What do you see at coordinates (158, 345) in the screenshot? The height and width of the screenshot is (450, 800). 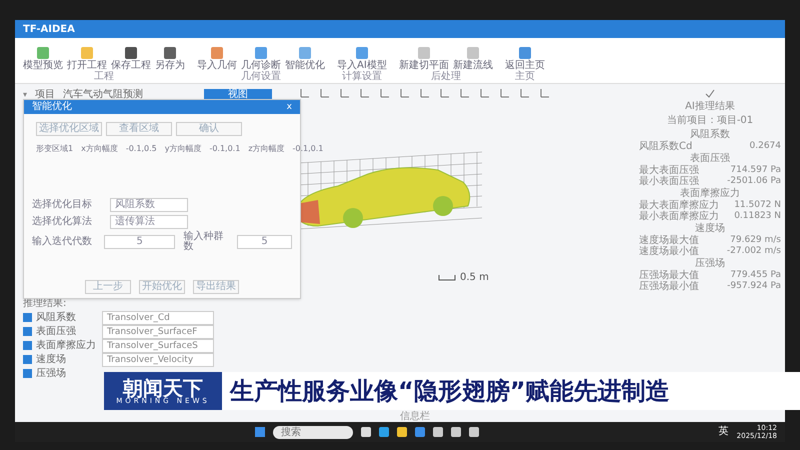 I see `model-select: Transolver_SurfaceS` at bounding box center [158, 345].